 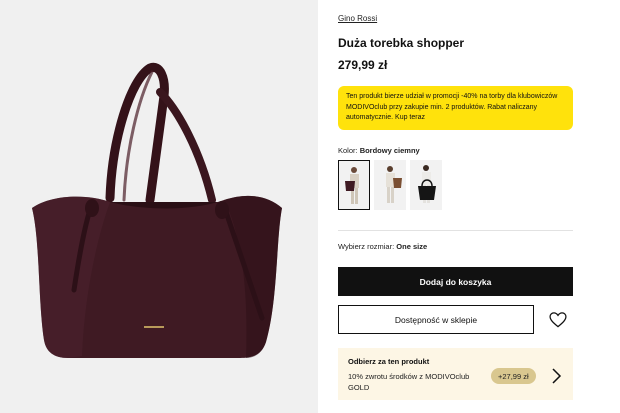 I want to click on store-availability-button: Dostępność w sklepie, so click(x=436, y=319).